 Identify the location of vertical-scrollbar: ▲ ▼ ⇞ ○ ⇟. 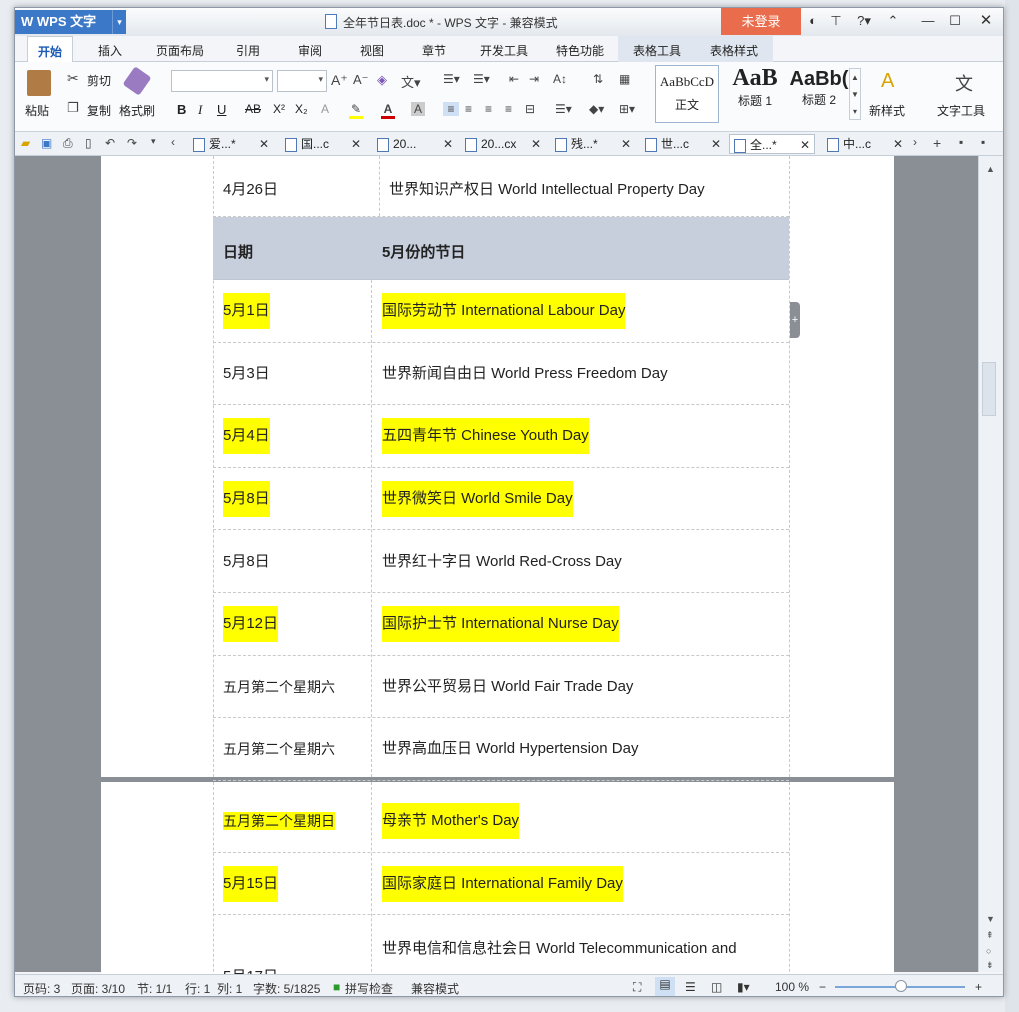
(990, 564).